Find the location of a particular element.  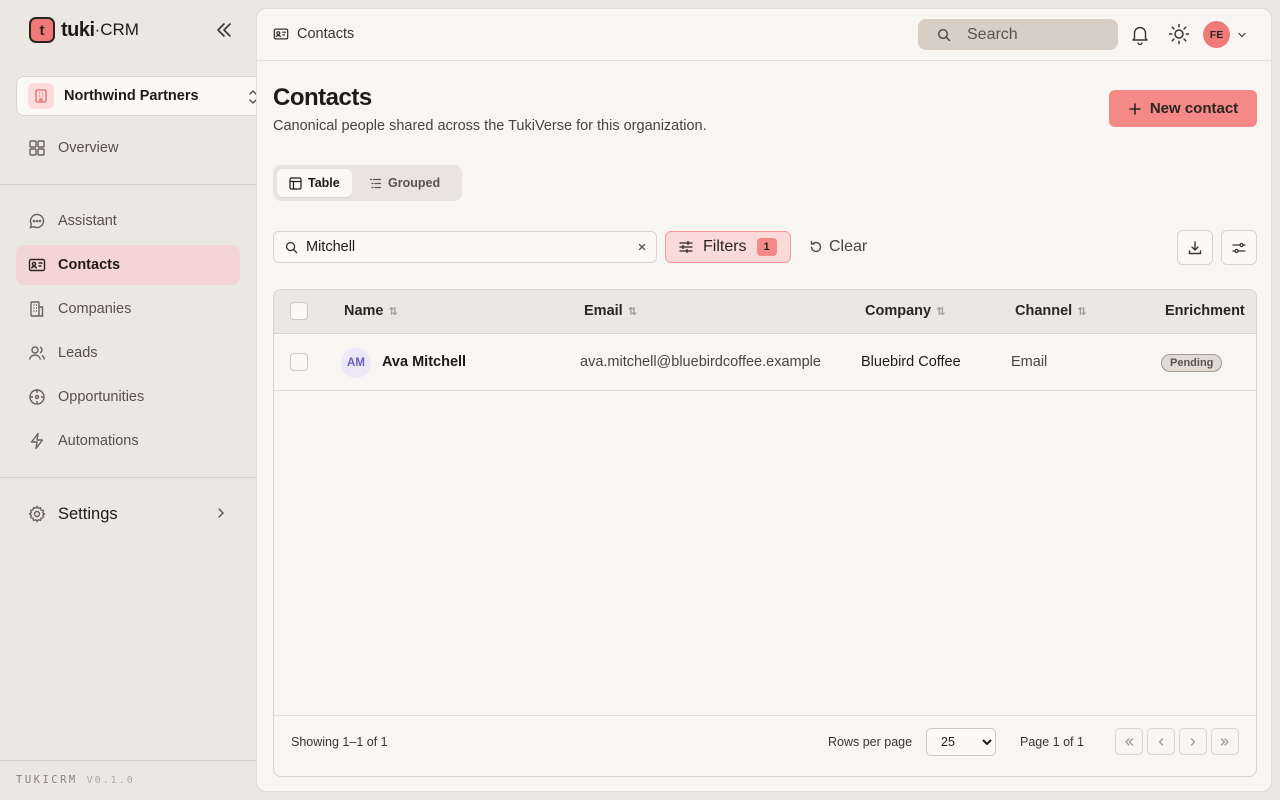

clear-label: Clear is located at coordinates (848, 246).